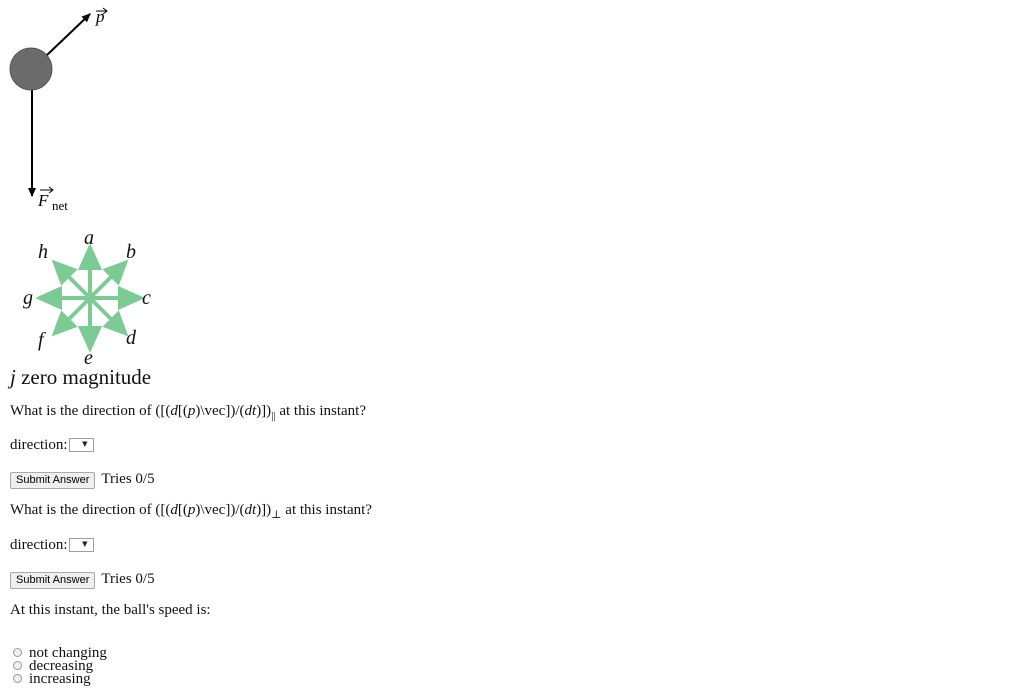 Image resolution: width=1024 pixels, height=693 pixels. I want to click on submit-answer-button-2: Submit Answer, so click(53, 580).